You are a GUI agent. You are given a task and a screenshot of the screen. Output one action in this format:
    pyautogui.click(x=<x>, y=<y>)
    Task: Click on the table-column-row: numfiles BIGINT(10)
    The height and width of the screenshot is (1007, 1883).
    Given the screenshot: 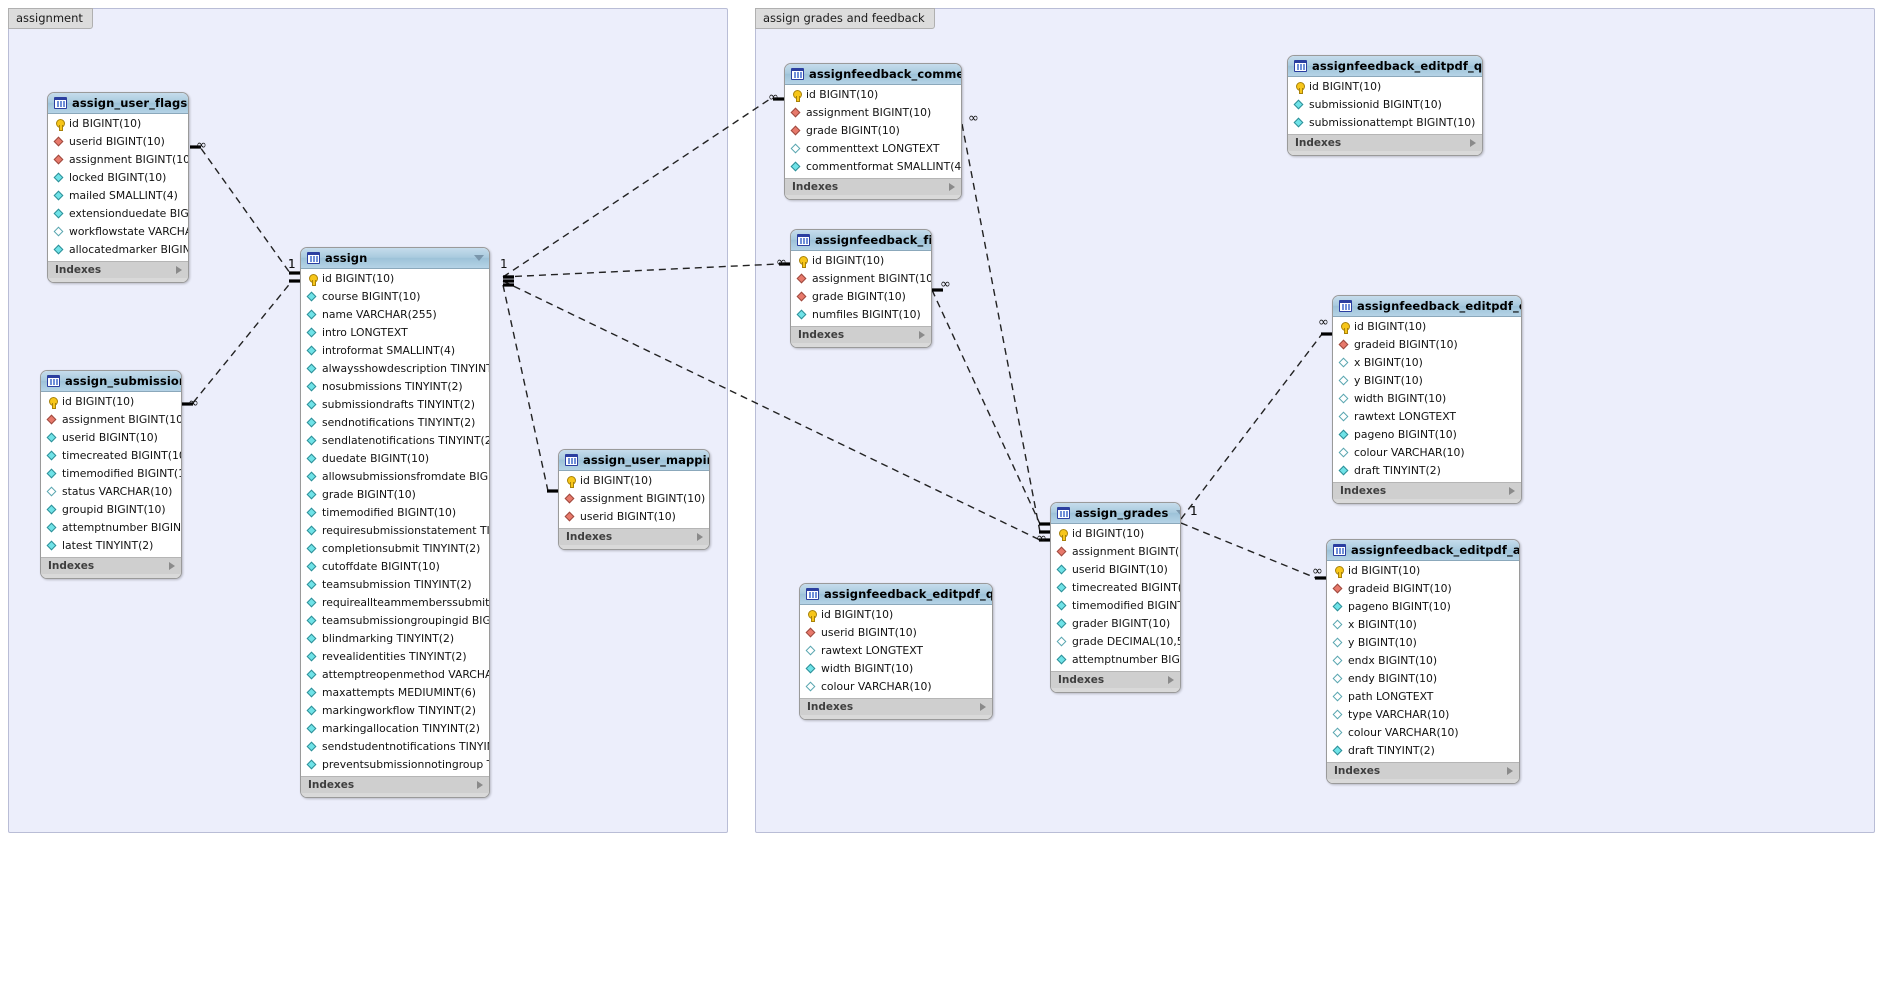 What is the action you would take?
    pyautogui.click(x=861, y=315)
    